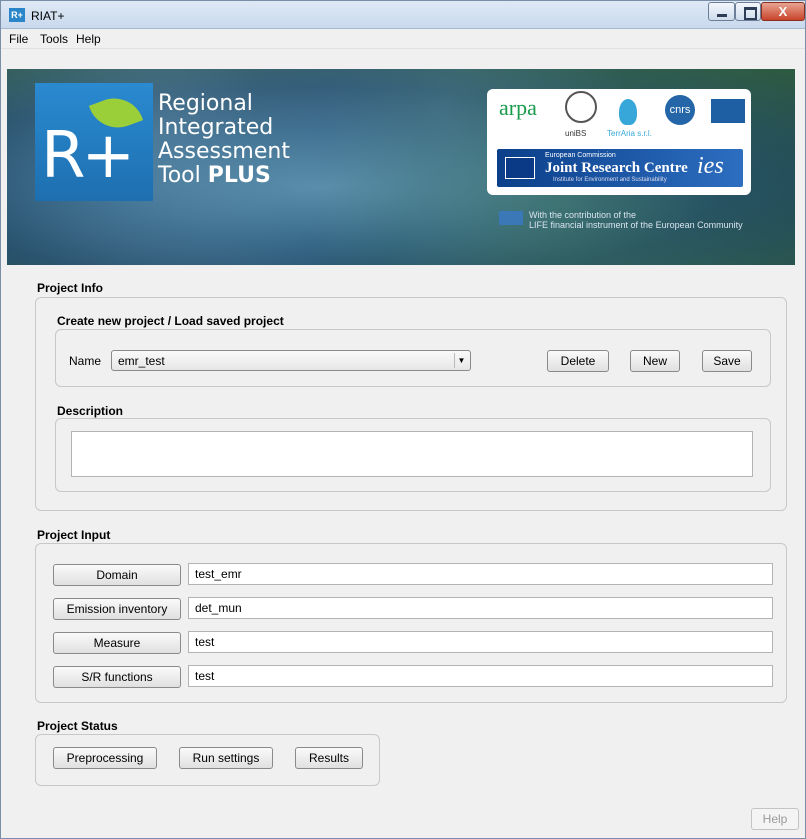 The image size is (806, 839). I want to click on close-button: X, so click(783, 11).